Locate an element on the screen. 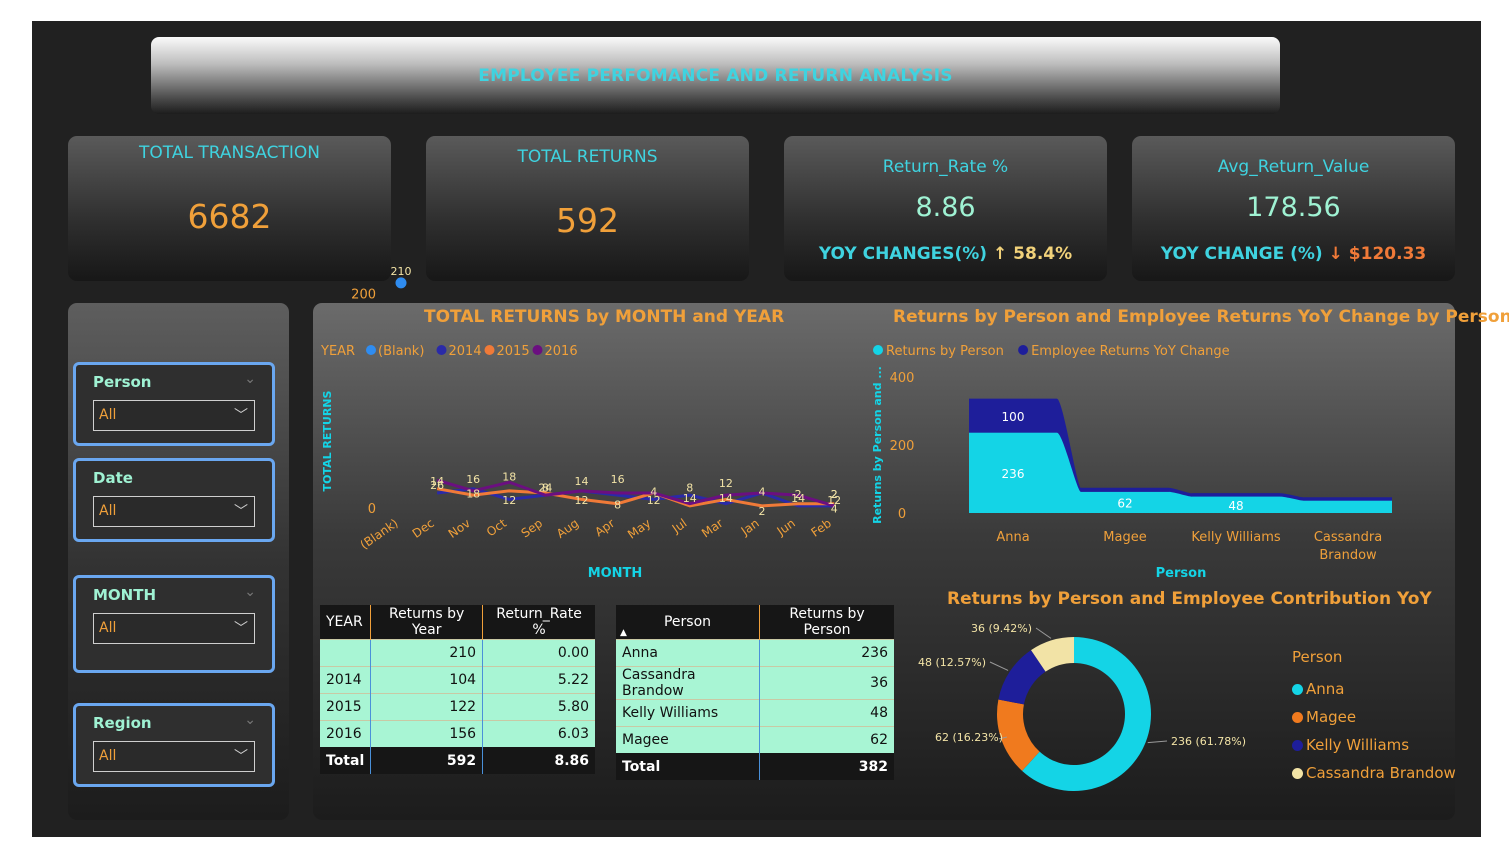 The image size is (1509, 851). table-header-row: YEAR Returns by Year Return_Rate % is located at coordinates (457, 622).